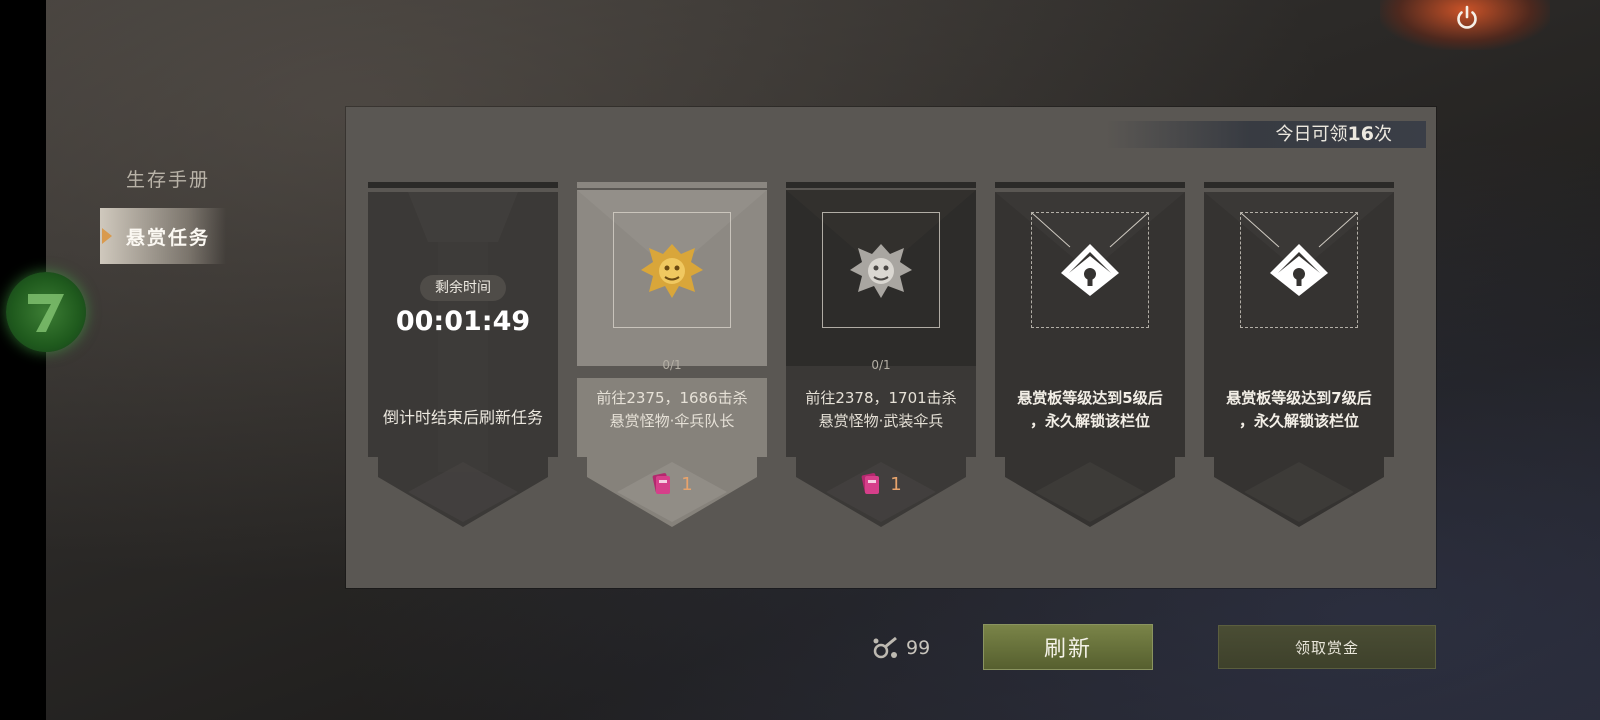  Describe the element at coordinates (672, 410) in the screenshot. I see `task-description: 前往2375，1686击杀 悬赏怪物·伞兵队长` at that location.